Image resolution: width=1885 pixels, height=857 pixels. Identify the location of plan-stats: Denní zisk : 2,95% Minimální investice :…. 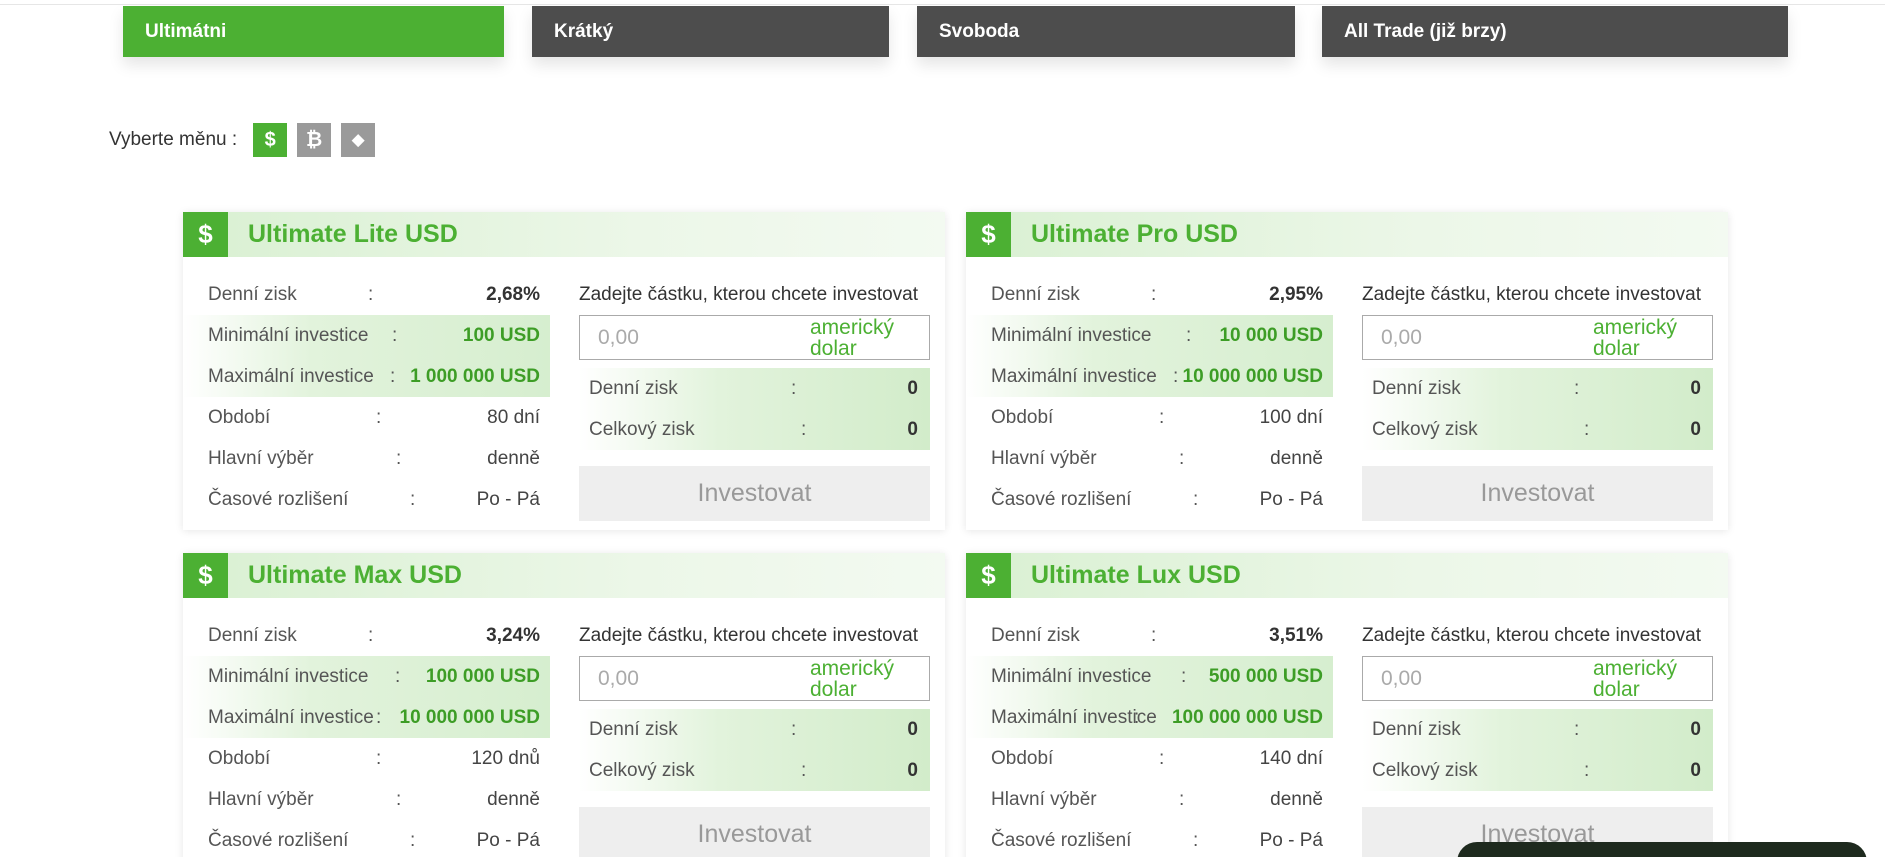
(1149, 397).